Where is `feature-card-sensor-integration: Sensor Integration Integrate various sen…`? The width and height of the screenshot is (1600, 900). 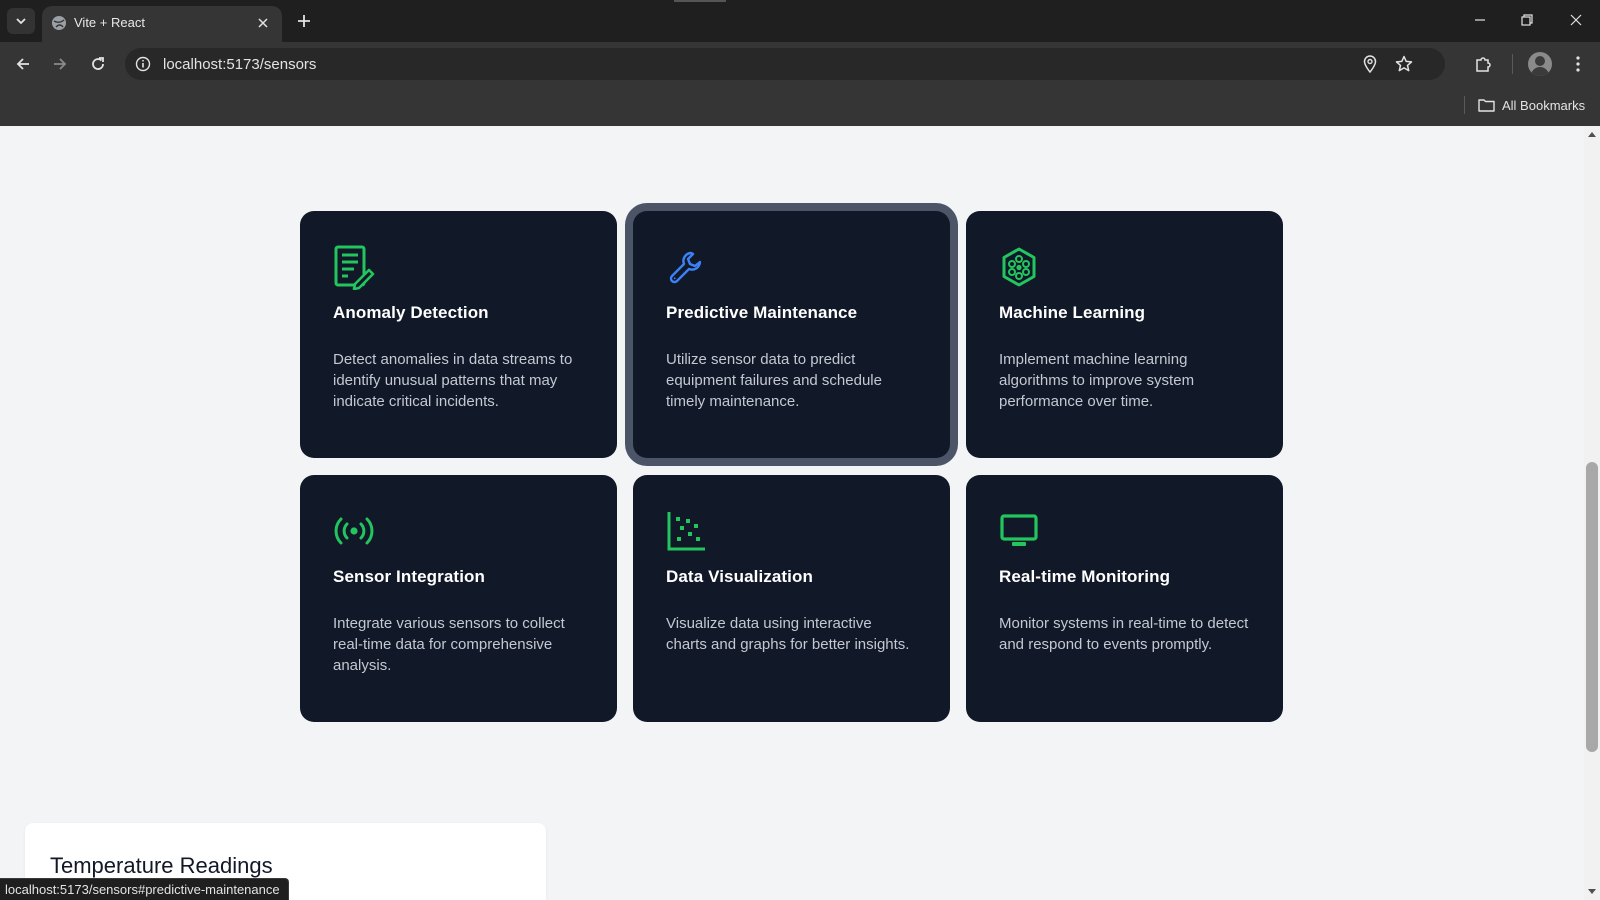 feature-card-sensor-integration: Sensor Integration Integrate various sen… is located at coordinates (458, 598).